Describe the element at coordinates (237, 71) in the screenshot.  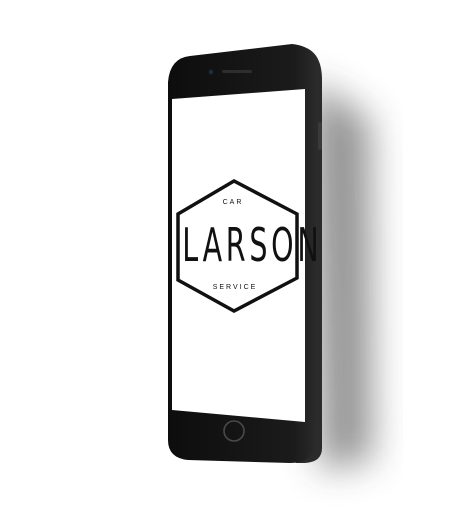
I see `earpiece-speaker-icon` at that location.